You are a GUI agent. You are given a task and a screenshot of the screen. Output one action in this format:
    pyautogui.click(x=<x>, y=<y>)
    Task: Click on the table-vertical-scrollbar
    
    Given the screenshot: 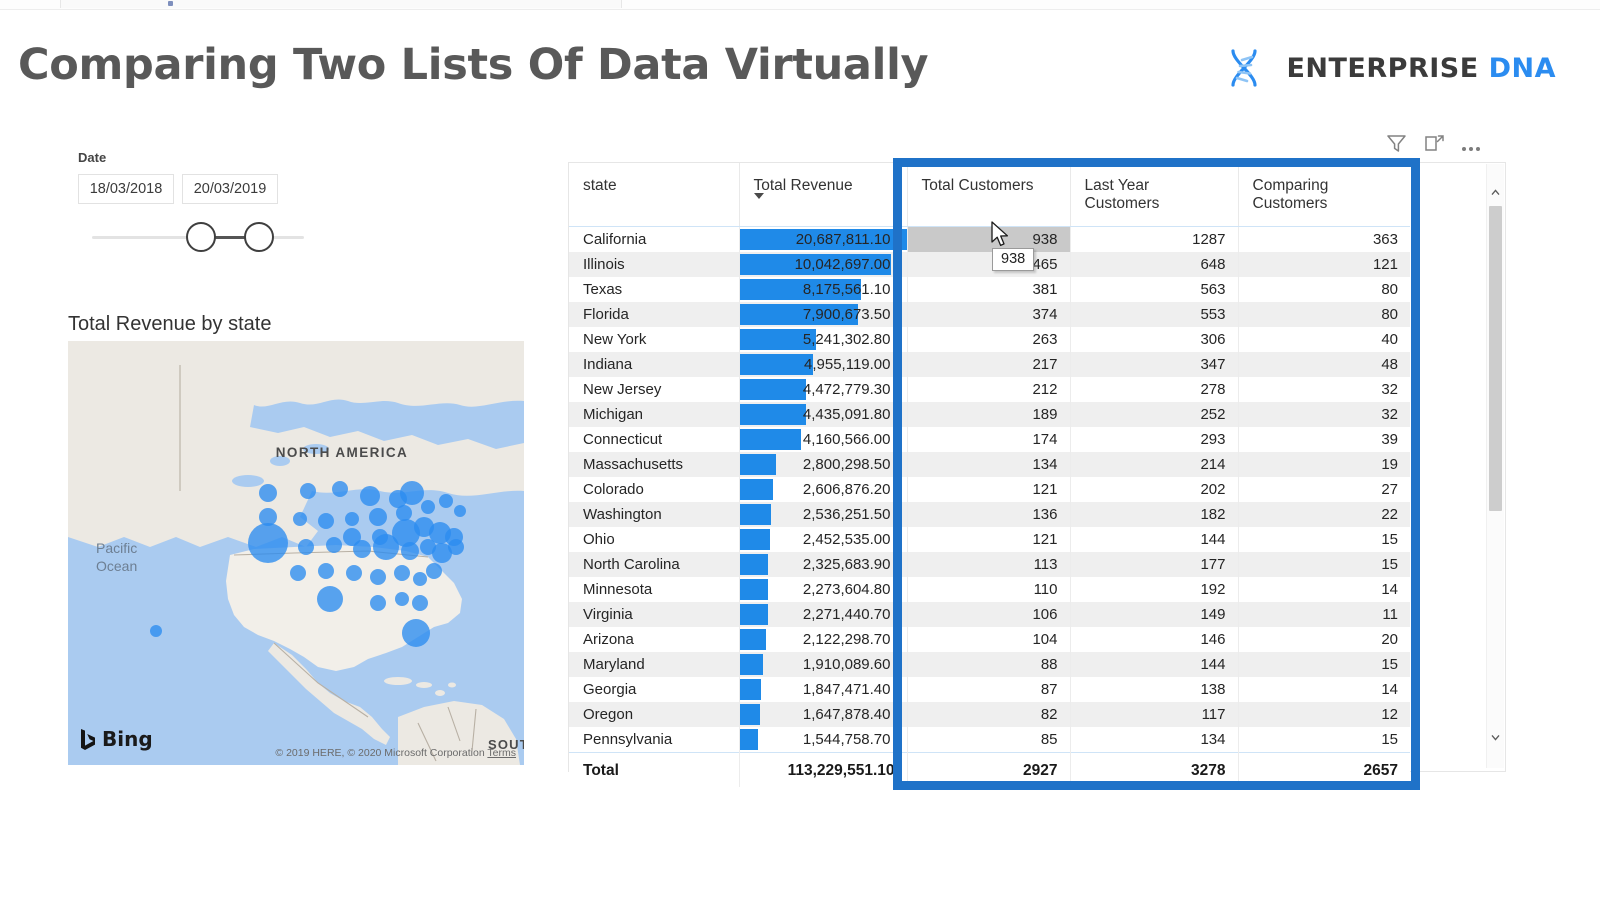 What is the action you would take?
    pyautogui.click(x=1495, y=466)
    